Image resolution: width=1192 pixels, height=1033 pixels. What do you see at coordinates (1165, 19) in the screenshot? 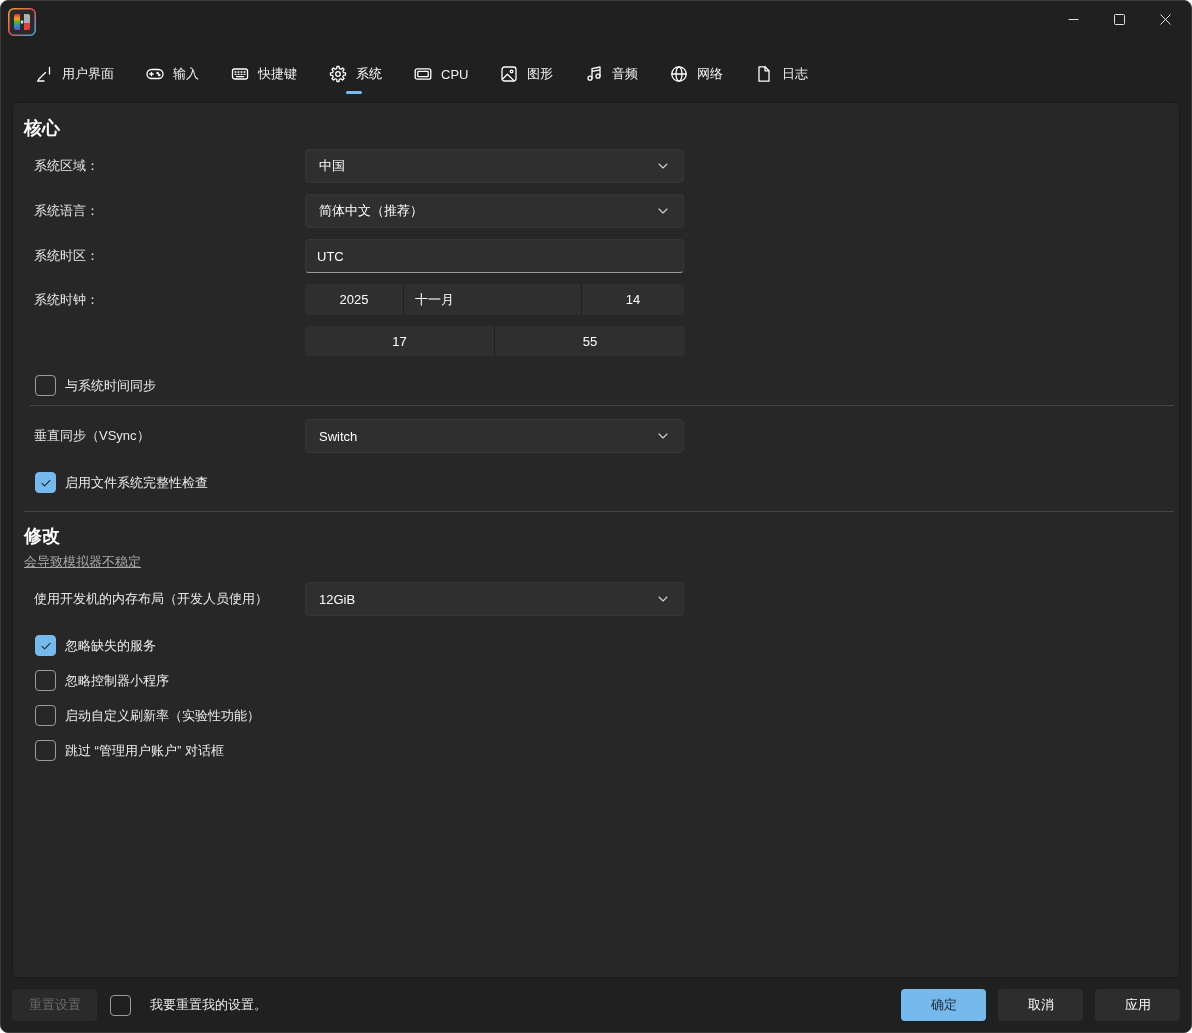
I see `close-icon` at bounding box center [1165, 19].